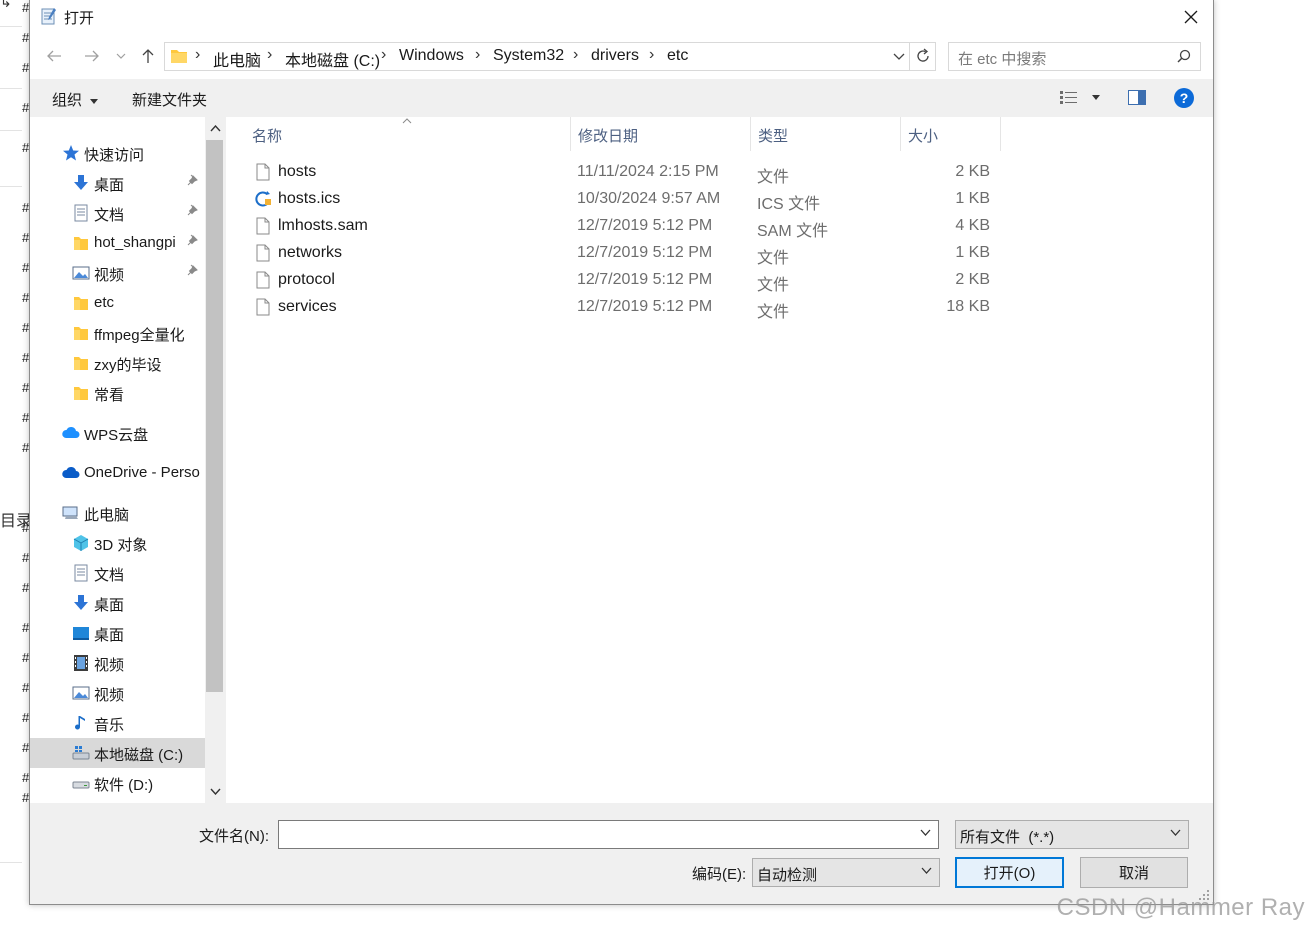  I want to click on search-box: 在 etc 中搜索, so click(1074, 56).